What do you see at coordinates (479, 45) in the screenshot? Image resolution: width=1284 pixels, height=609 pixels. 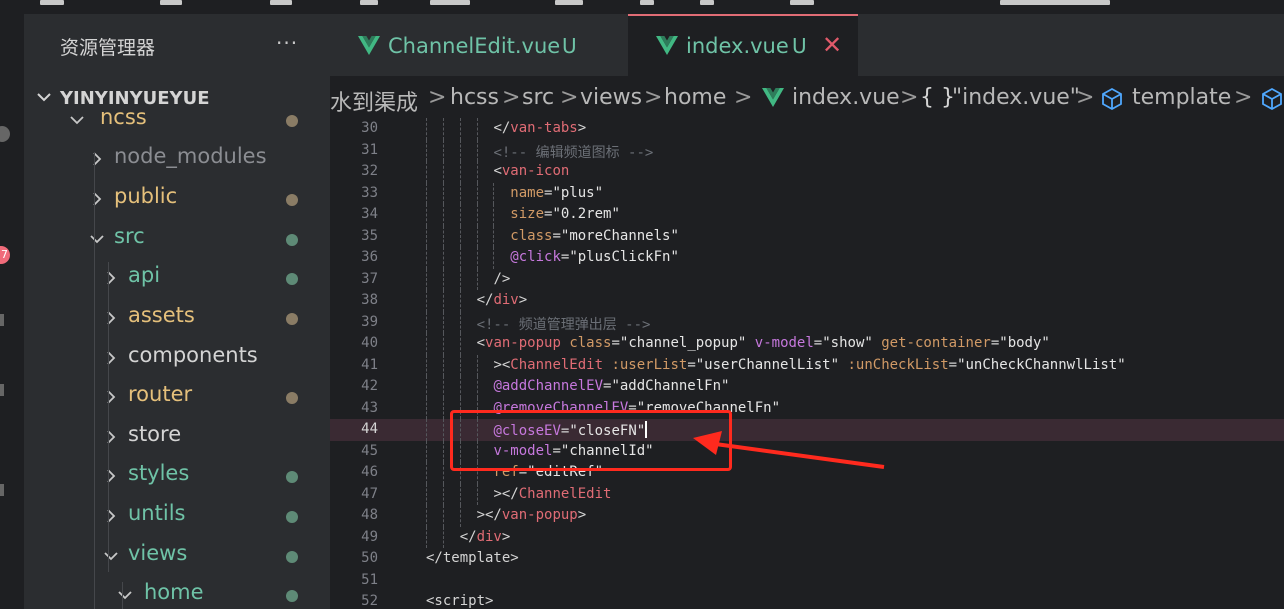 I see `tab-channeledit: ChannelEdit.vue U` at bounding box center [479, 45].